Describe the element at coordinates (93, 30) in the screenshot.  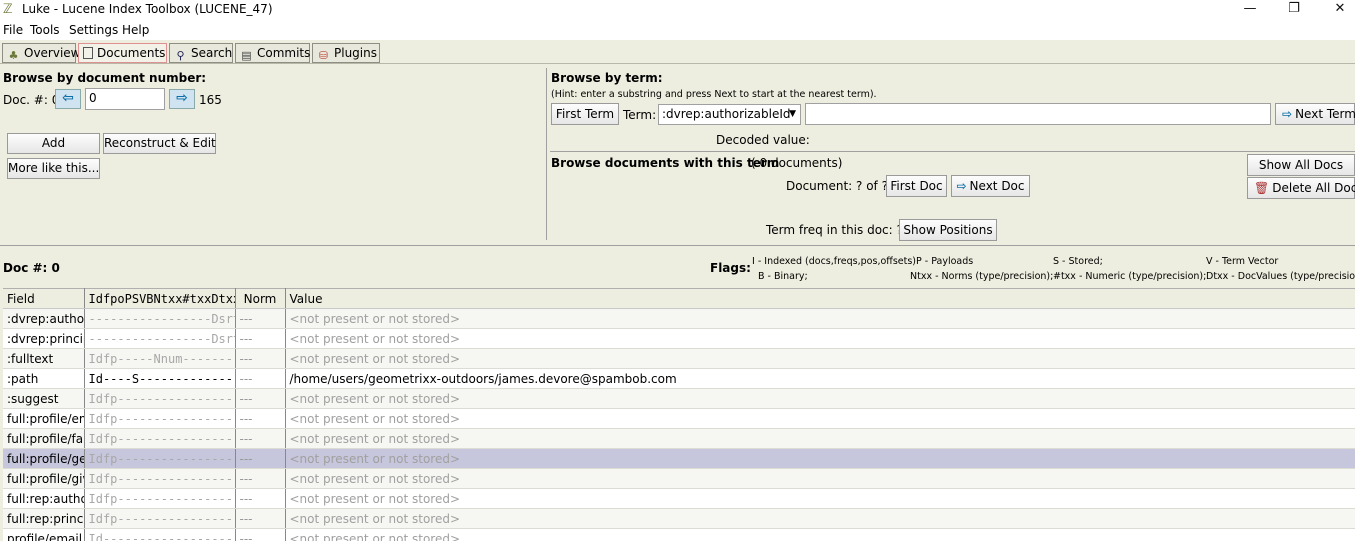
I see `menu-settings: Settings` at that location.